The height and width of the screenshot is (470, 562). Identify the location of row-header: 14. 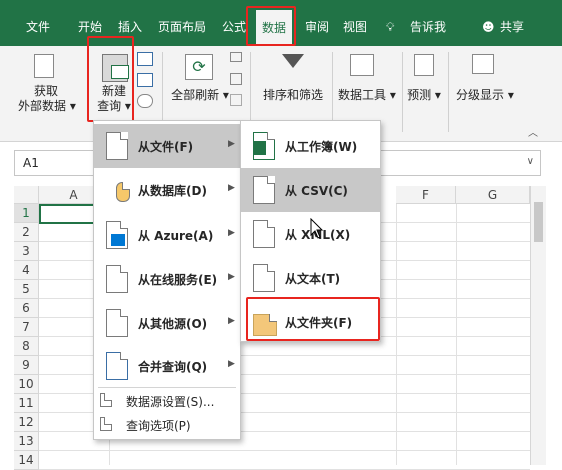
(26, 460).